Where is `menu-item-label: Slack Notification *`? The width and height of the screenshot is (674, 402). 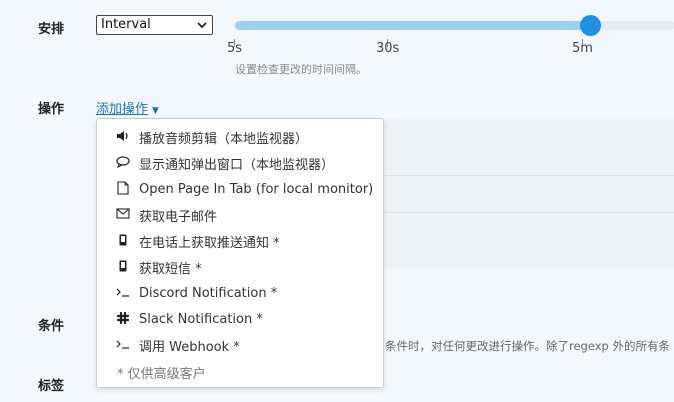 menu-item-label: Slack Notification * is located at coordinates (201, 319).